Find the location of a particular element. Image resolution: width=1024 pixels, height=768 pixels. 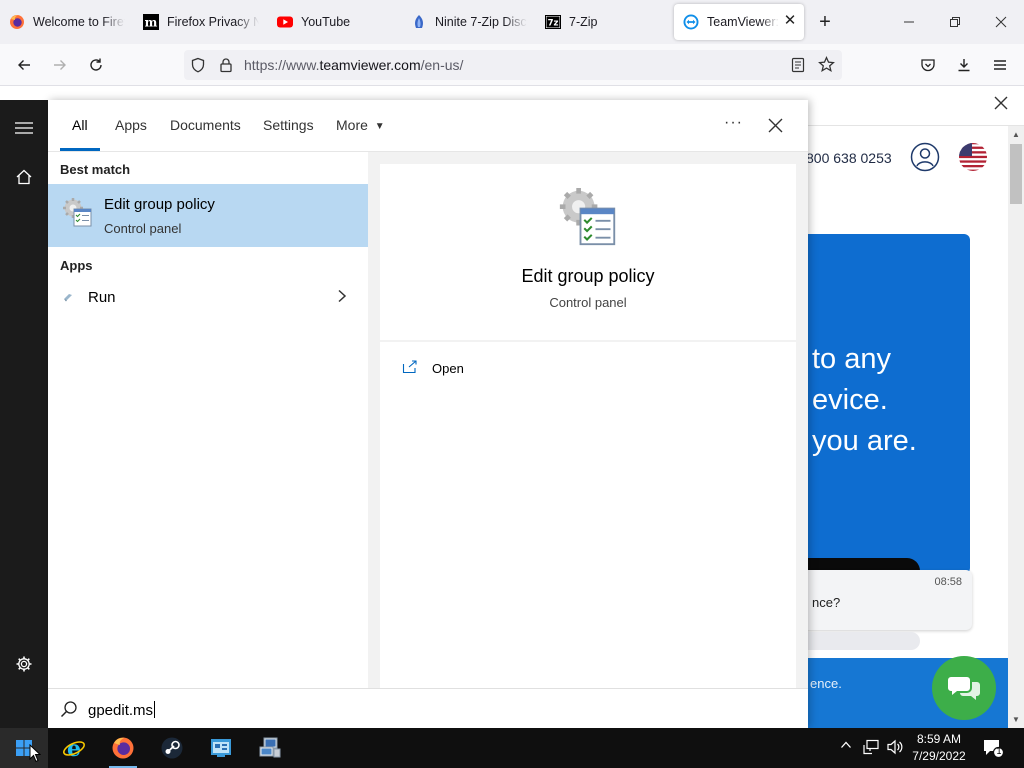

text-cursor is located at coordinates (155, 709).